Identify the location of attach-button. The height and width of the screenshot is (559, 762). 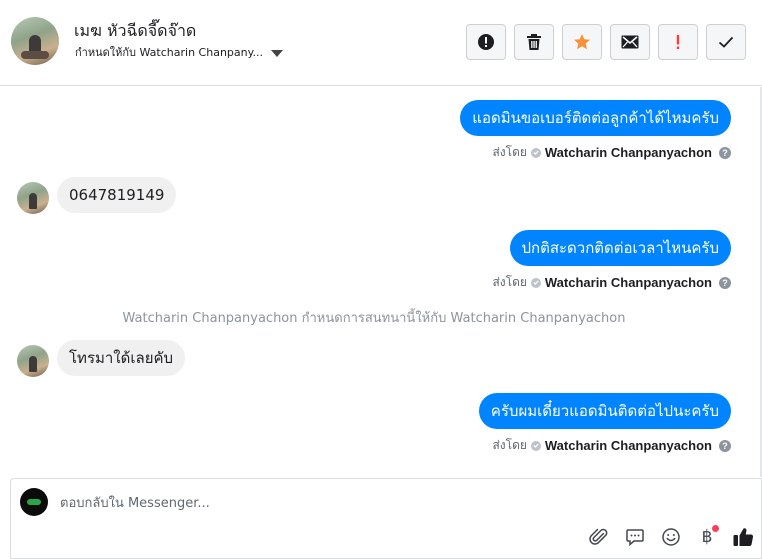
(599, 537).